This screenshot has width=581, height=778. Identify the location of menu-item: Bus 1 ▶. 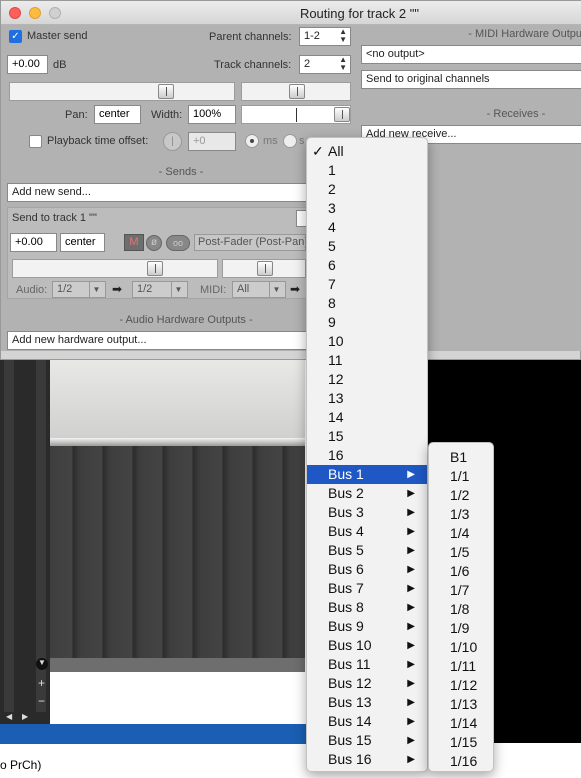
(367, 474).